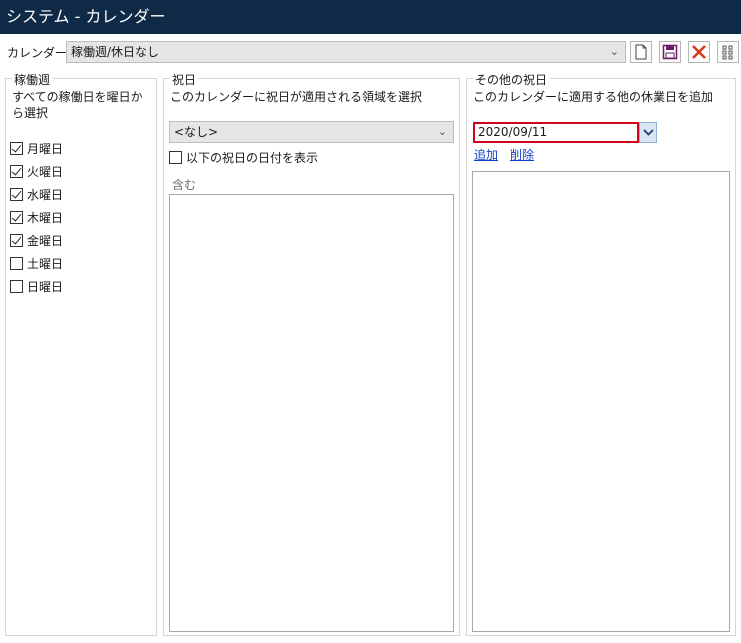 The height and width of the screenshot is (643, 741). I want to click on window-title-bar: システム - カレンダー, so click(370, 17).